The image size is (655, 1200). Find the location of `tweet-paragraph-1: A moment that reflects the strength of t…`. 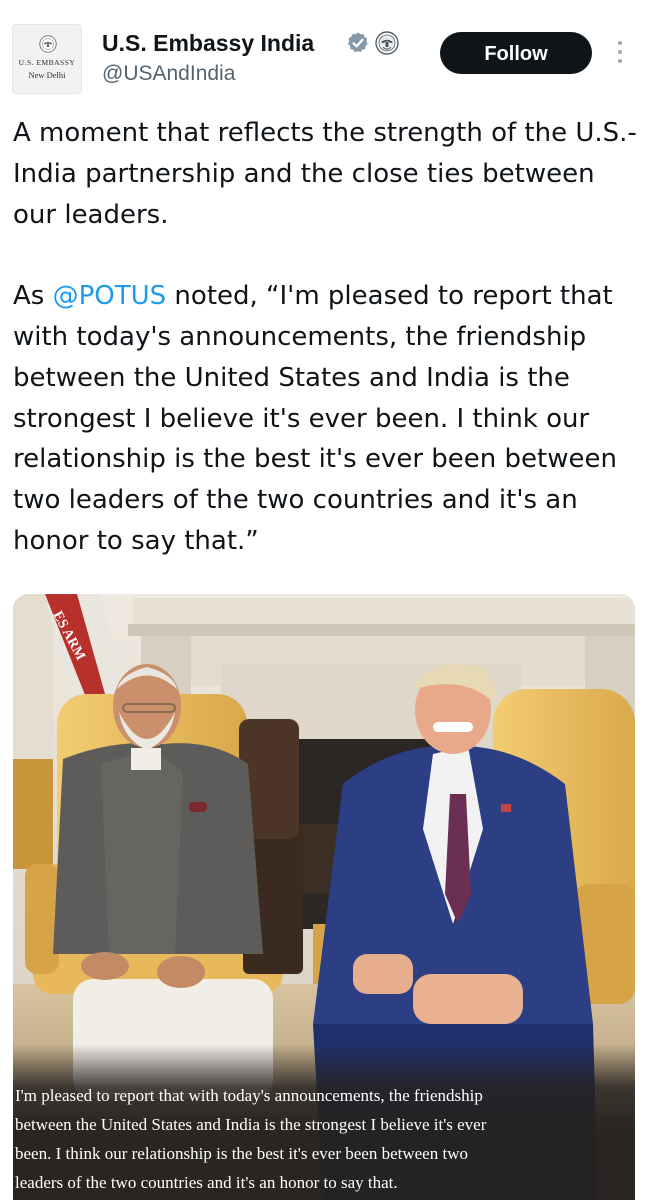

tweet-paragraph-1: A moment that reflects the strength of t… is located at coordinates (325, 174).